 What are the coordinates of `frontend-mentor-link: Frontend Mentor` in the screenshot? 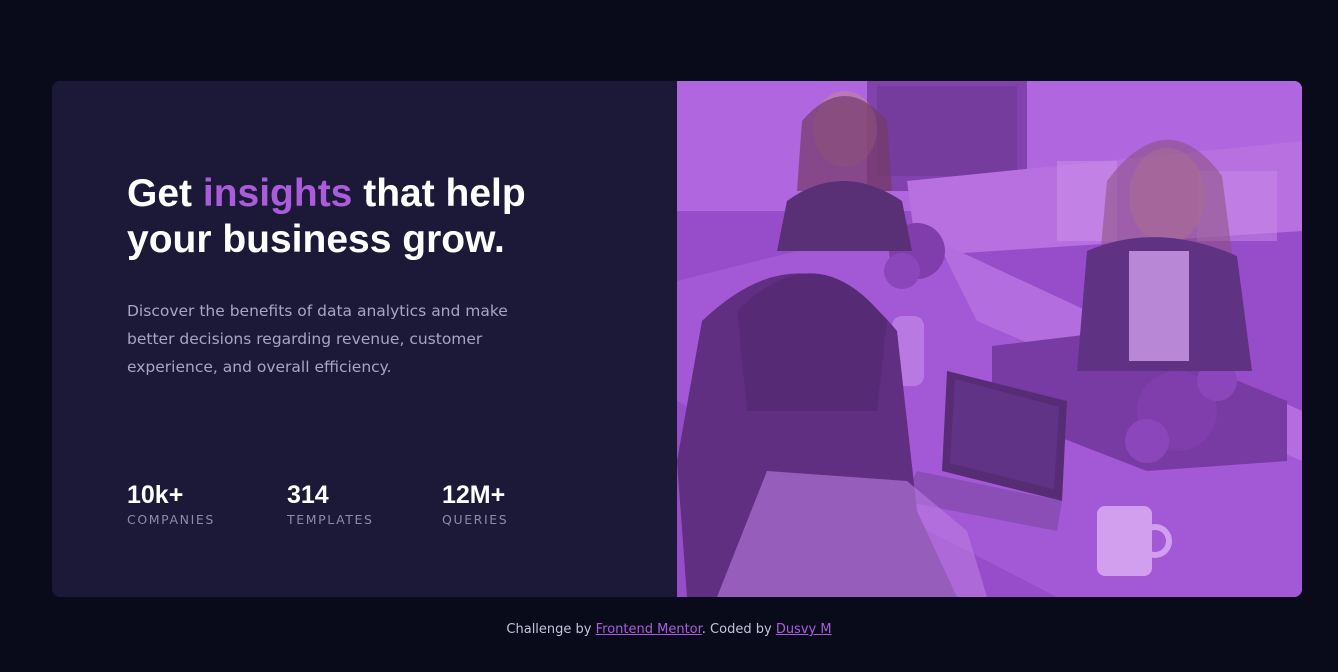 It's located at (649, 629).